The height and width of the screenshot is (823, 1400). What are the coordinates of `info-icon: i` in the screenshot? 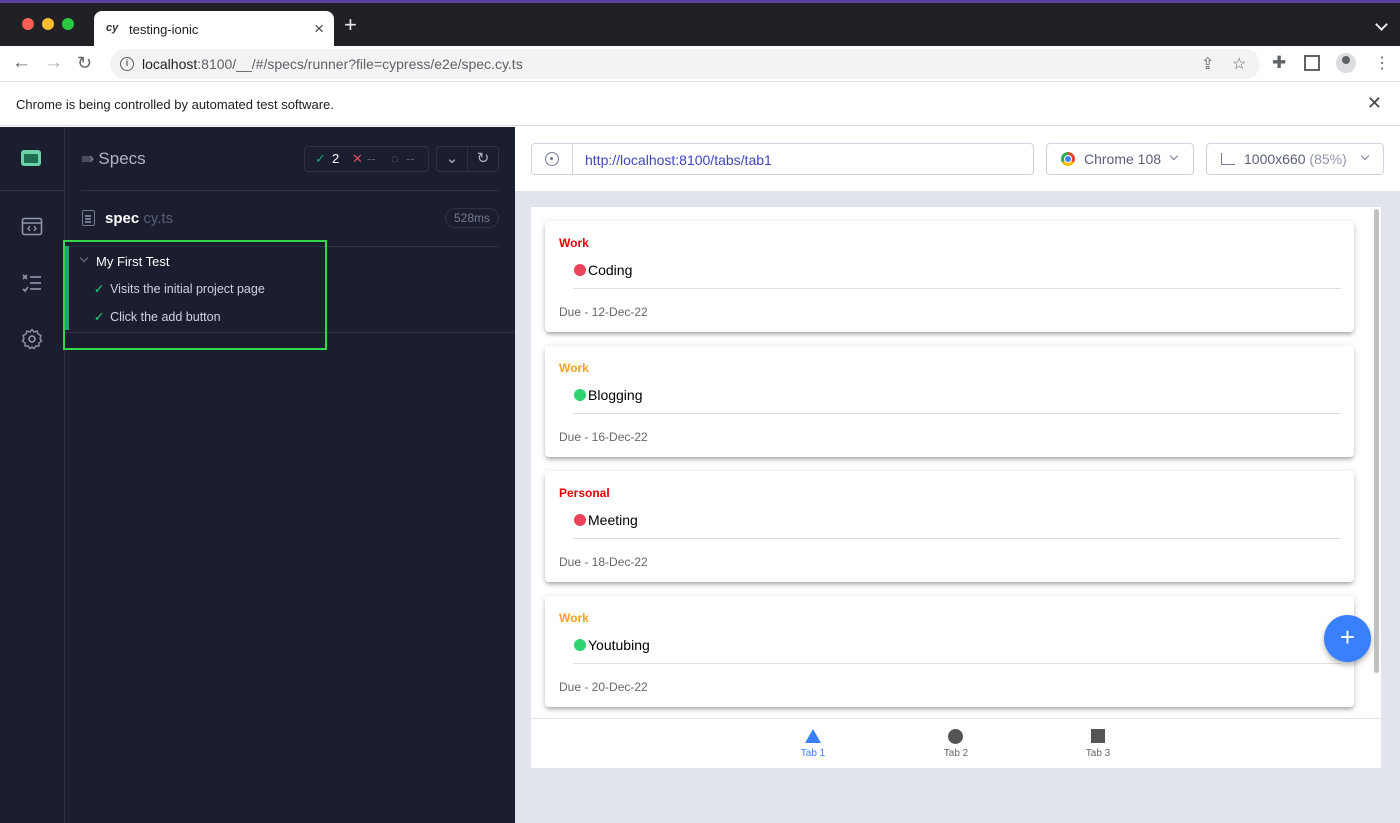 It's located at (127, 64).